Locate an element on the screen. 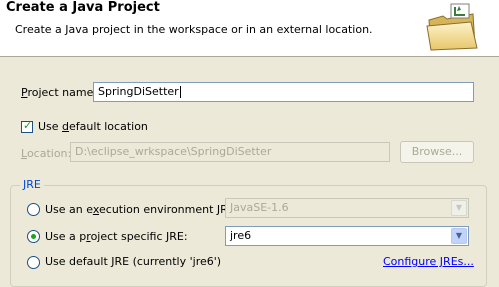  jre-group-title: JRE is located at coordinates (32, 184).